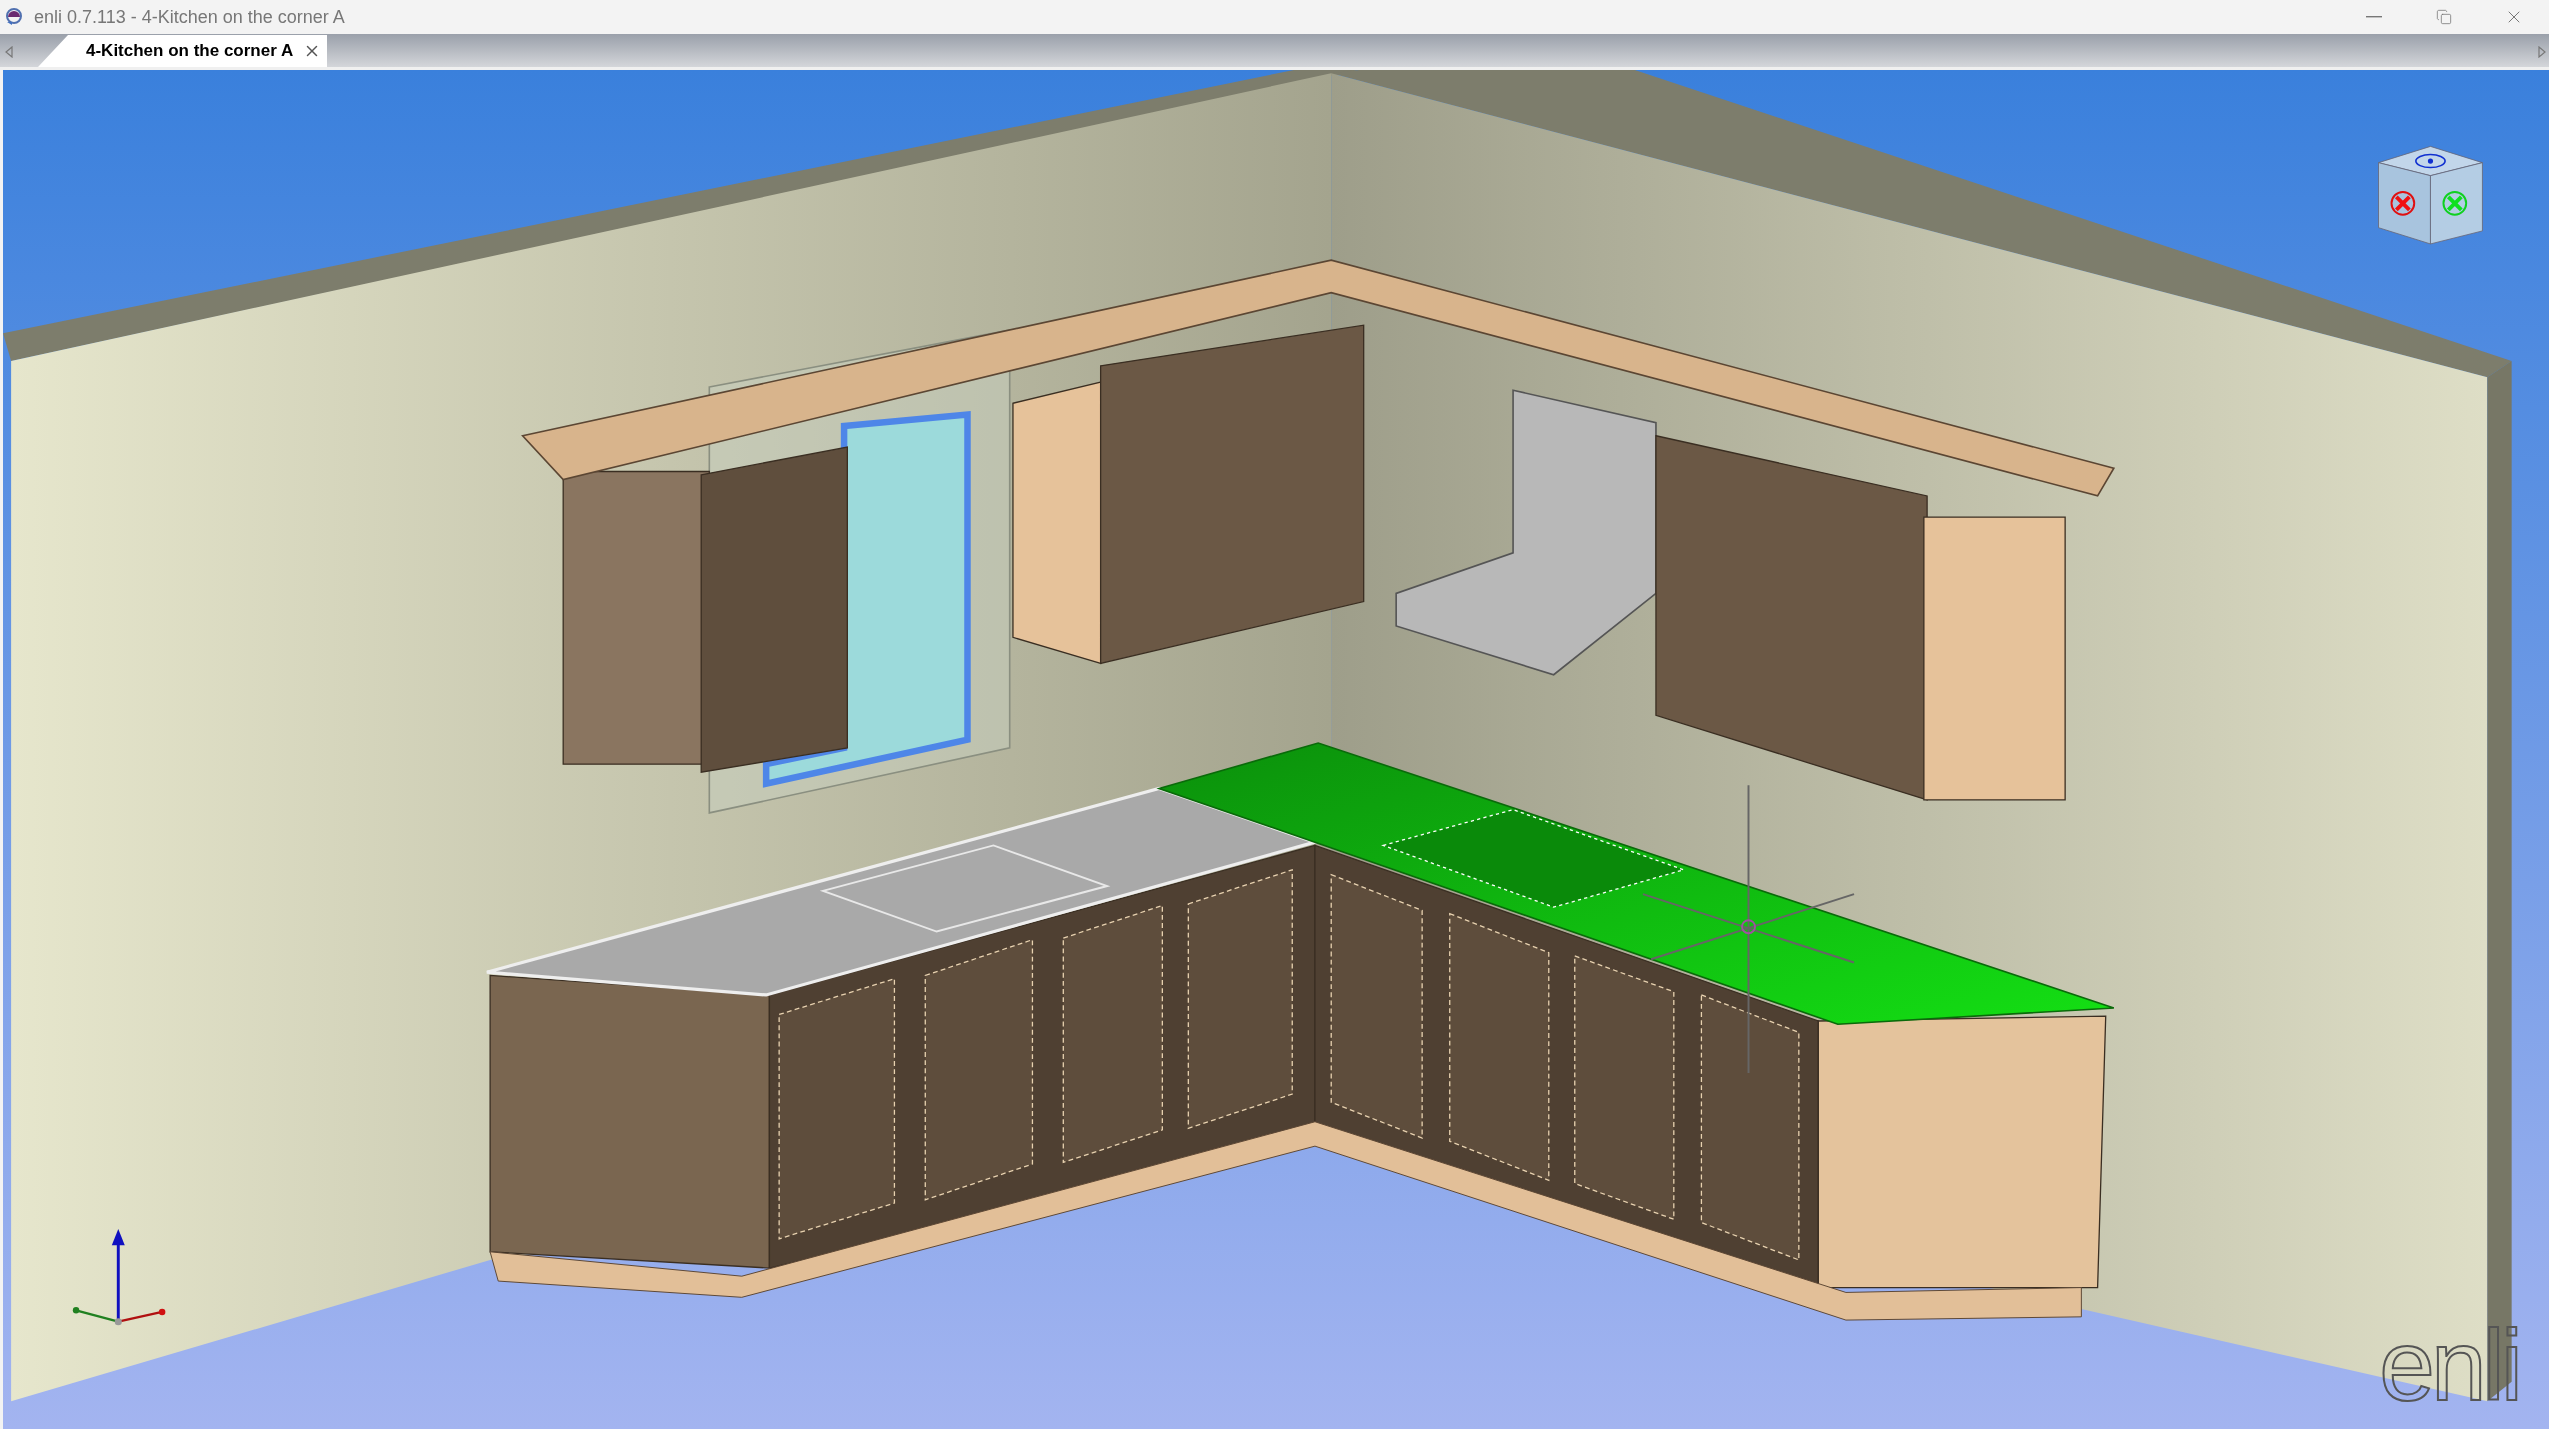  I want to click on minimize-icon, so click(2374, 17).